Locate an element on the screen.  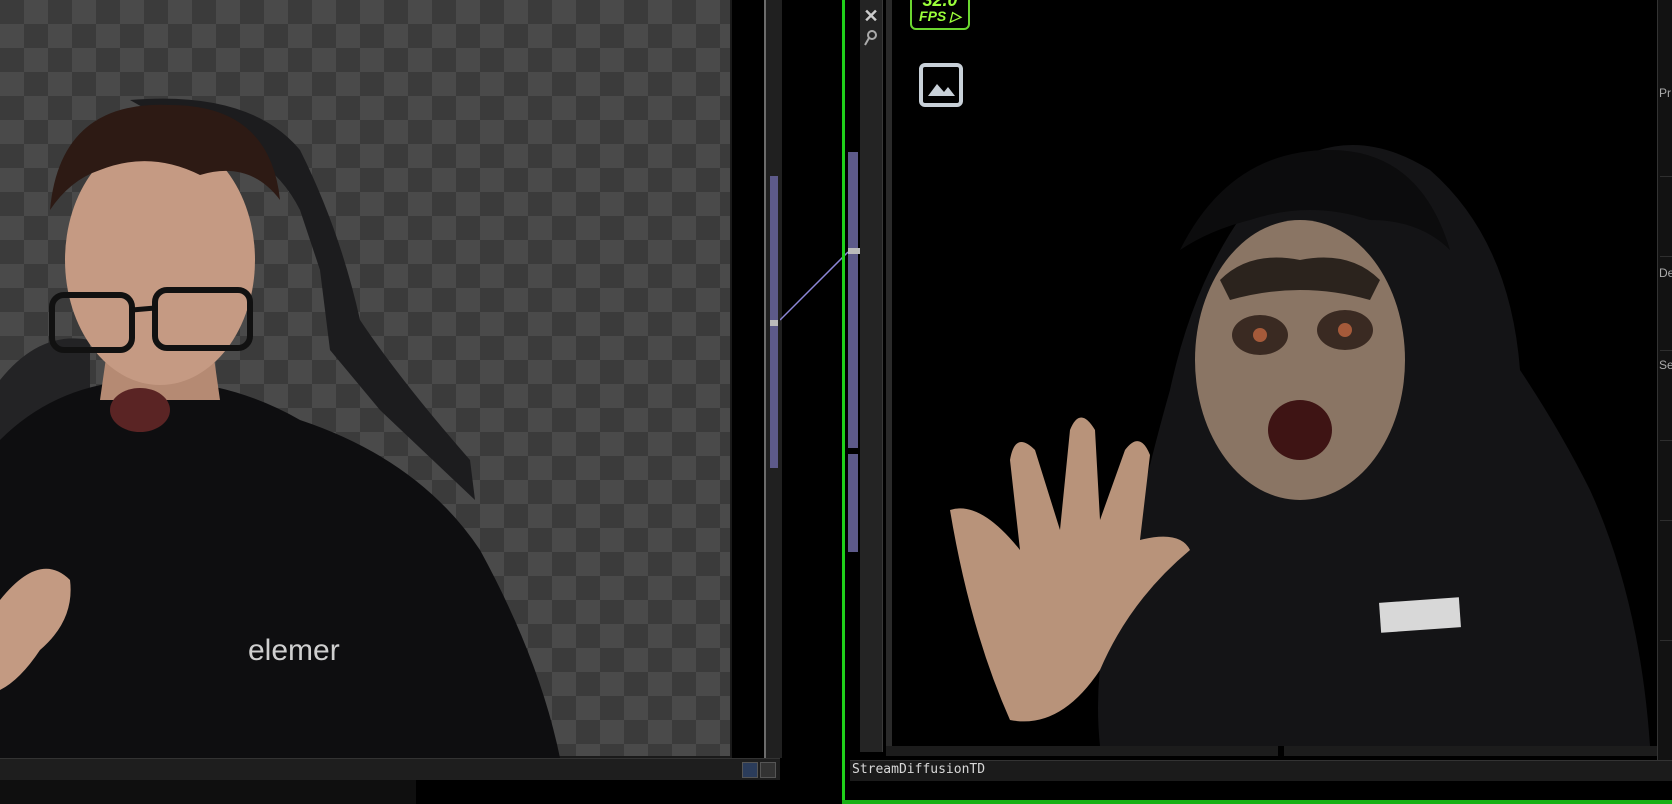
viewer-toggle-button is located at coordinates (750, 770).